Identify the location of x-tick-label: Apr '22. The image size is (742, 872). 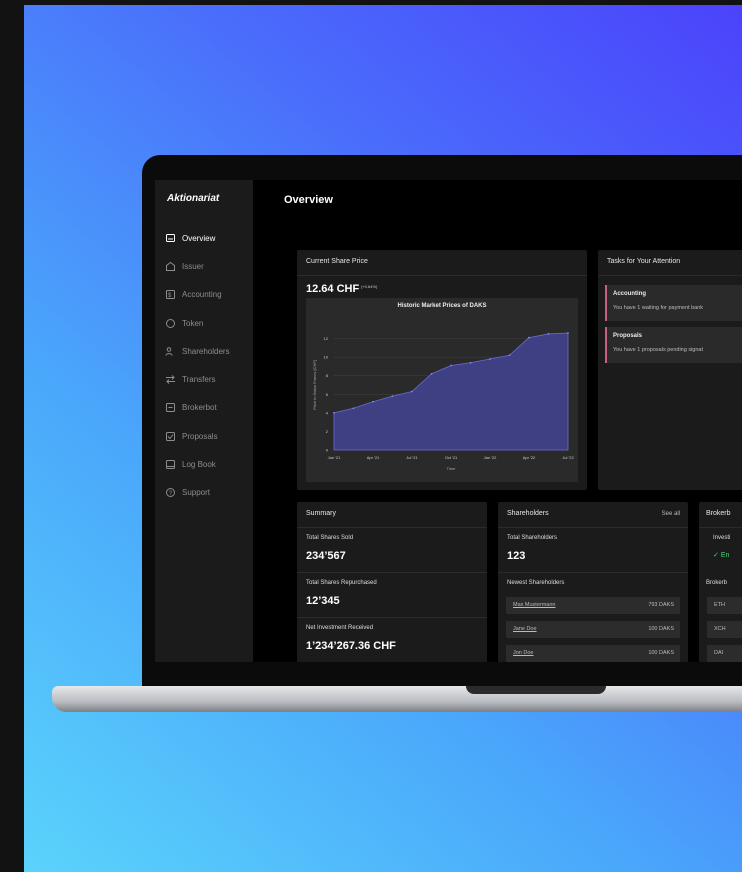
(529, 457).